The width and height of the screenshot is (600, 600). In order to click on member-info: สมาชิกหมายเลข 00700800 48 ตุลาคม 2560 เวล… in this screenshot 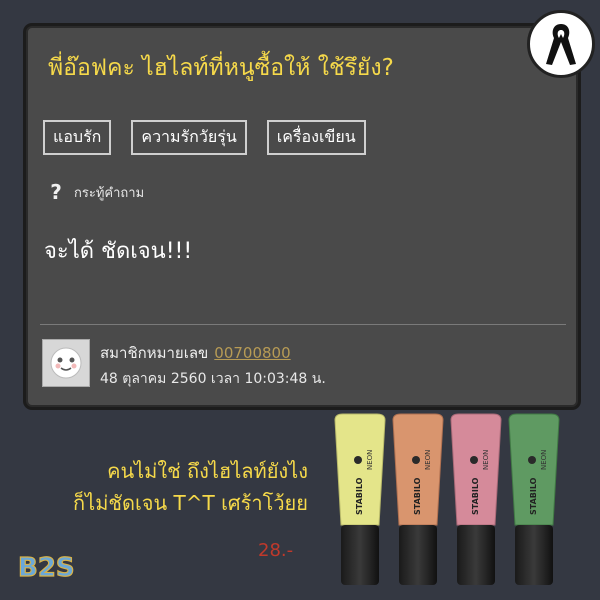, I will do `click(184, 364)`.